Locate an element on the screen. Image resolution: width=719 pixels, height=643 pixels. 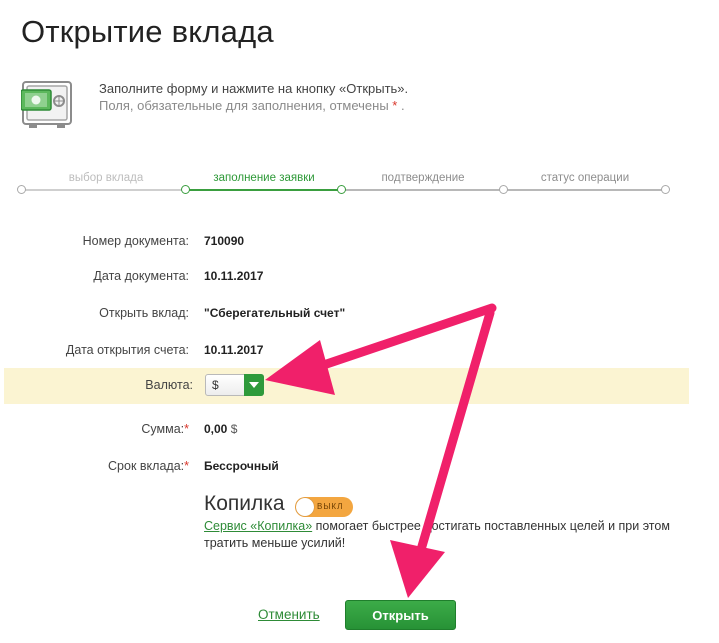
step-label-choose: выбор вклада is located at coordinates (106, 178).